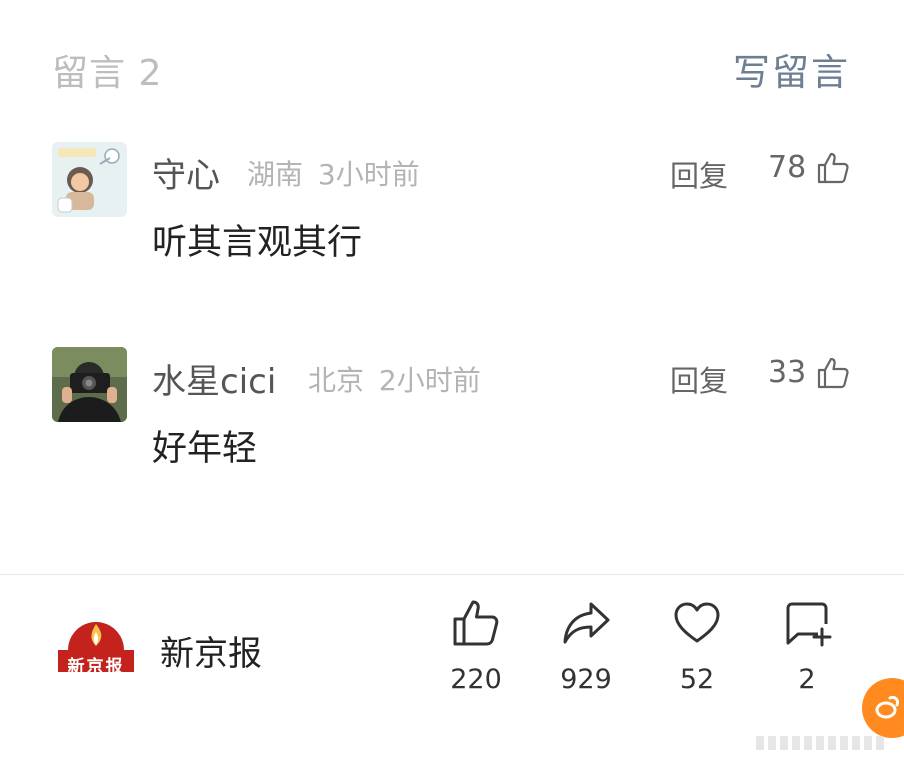 This screenshot has width=904, height=764. Describe the element at coordinates (96, 667) in the screenshot. I see `xinjingbao-logo-text: 新京报` at that location.